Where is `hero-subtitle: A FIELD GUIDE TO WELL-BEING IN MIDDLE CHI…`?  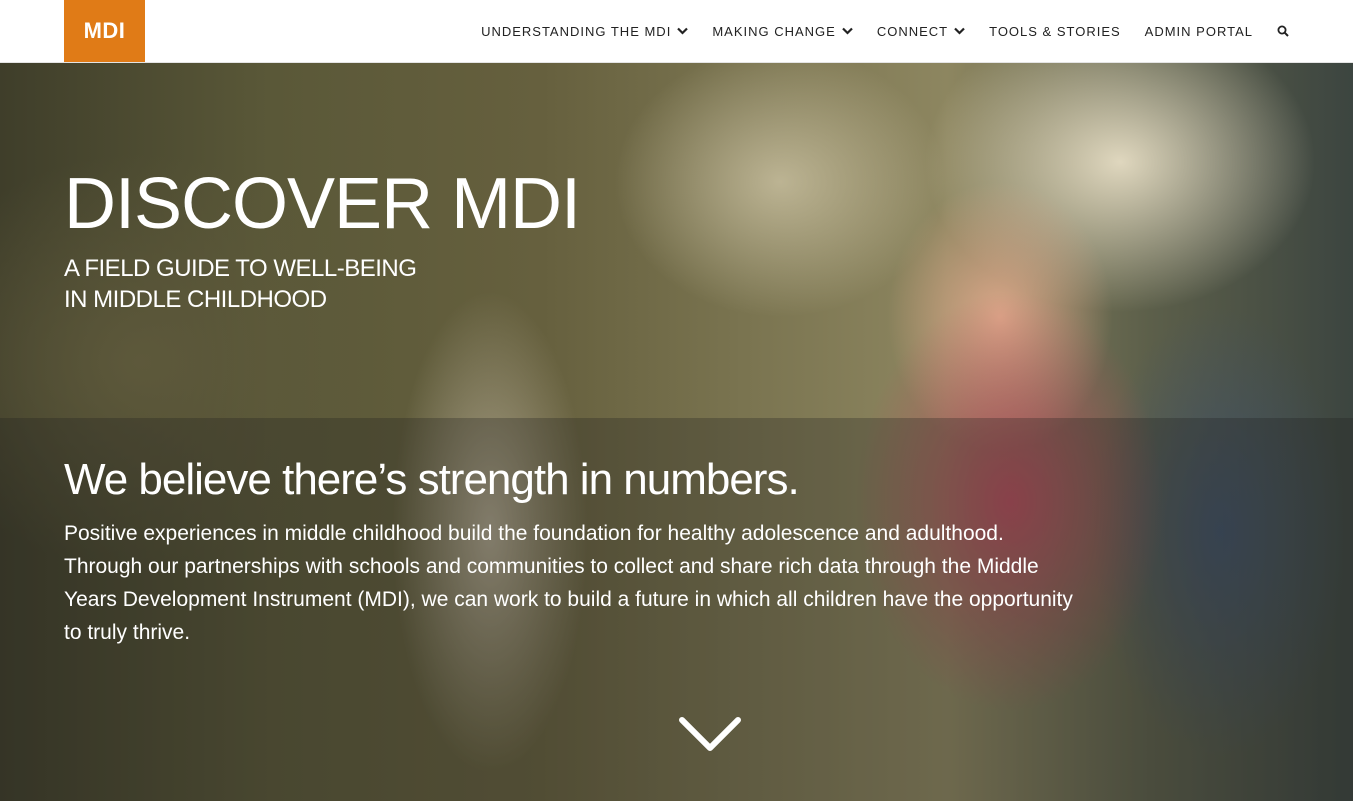
hero-subtitle: A FIELD GUIDE TO WELL-BEING IN MIDDLE CHI… is located at coordinates (274, 284).